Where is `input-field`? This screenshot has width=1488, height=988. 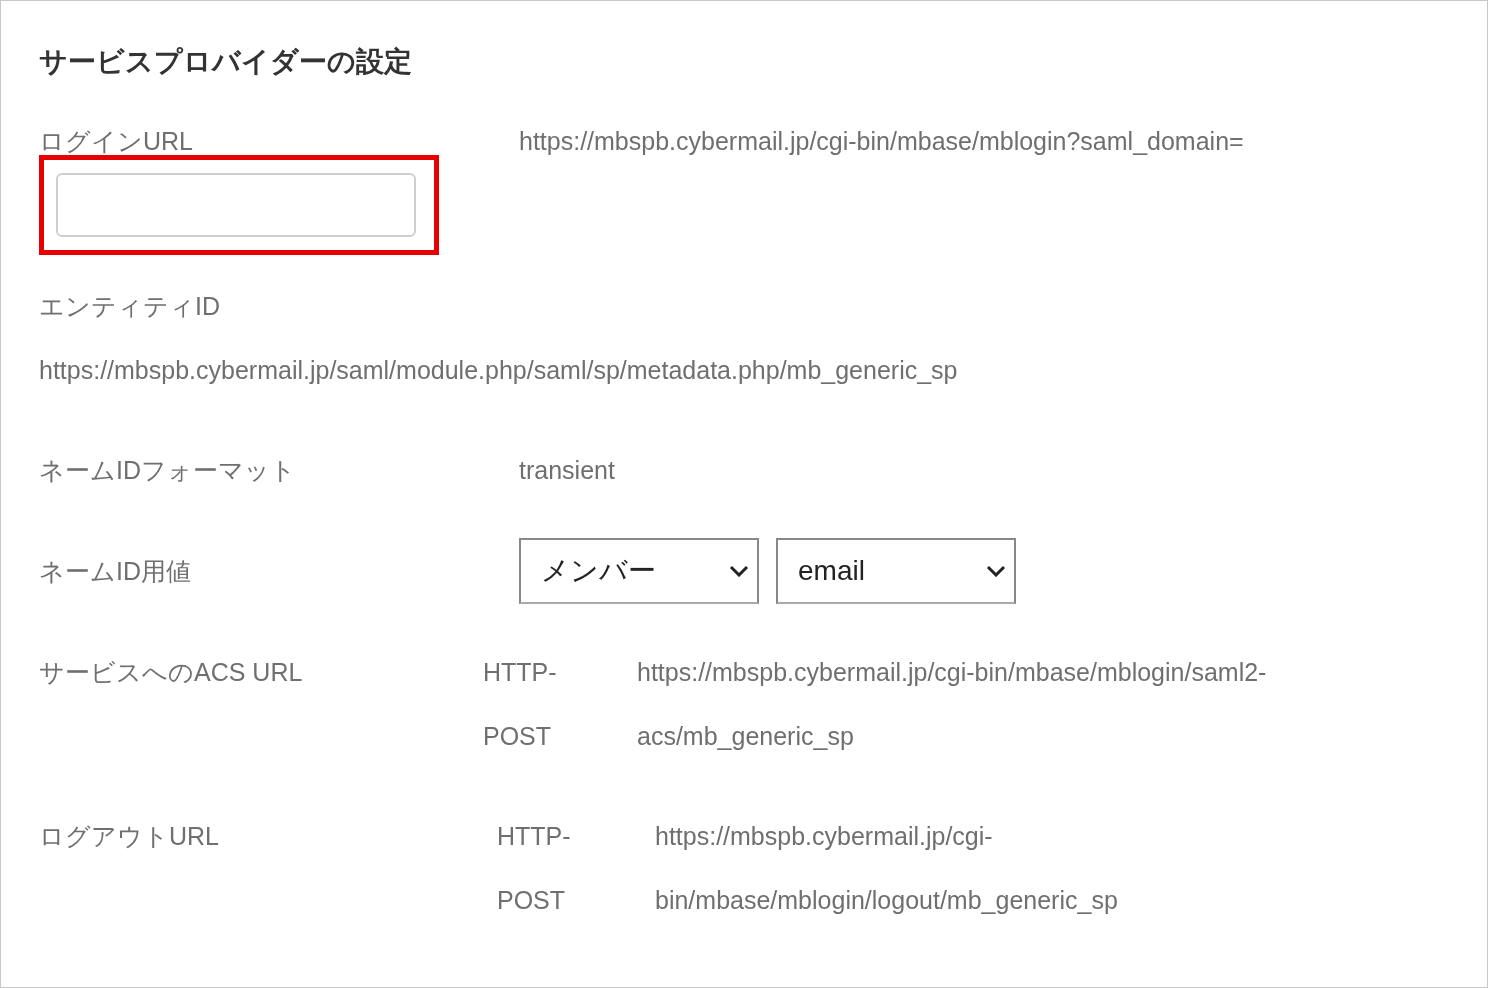
input-field is located at coordinates (236, 205).